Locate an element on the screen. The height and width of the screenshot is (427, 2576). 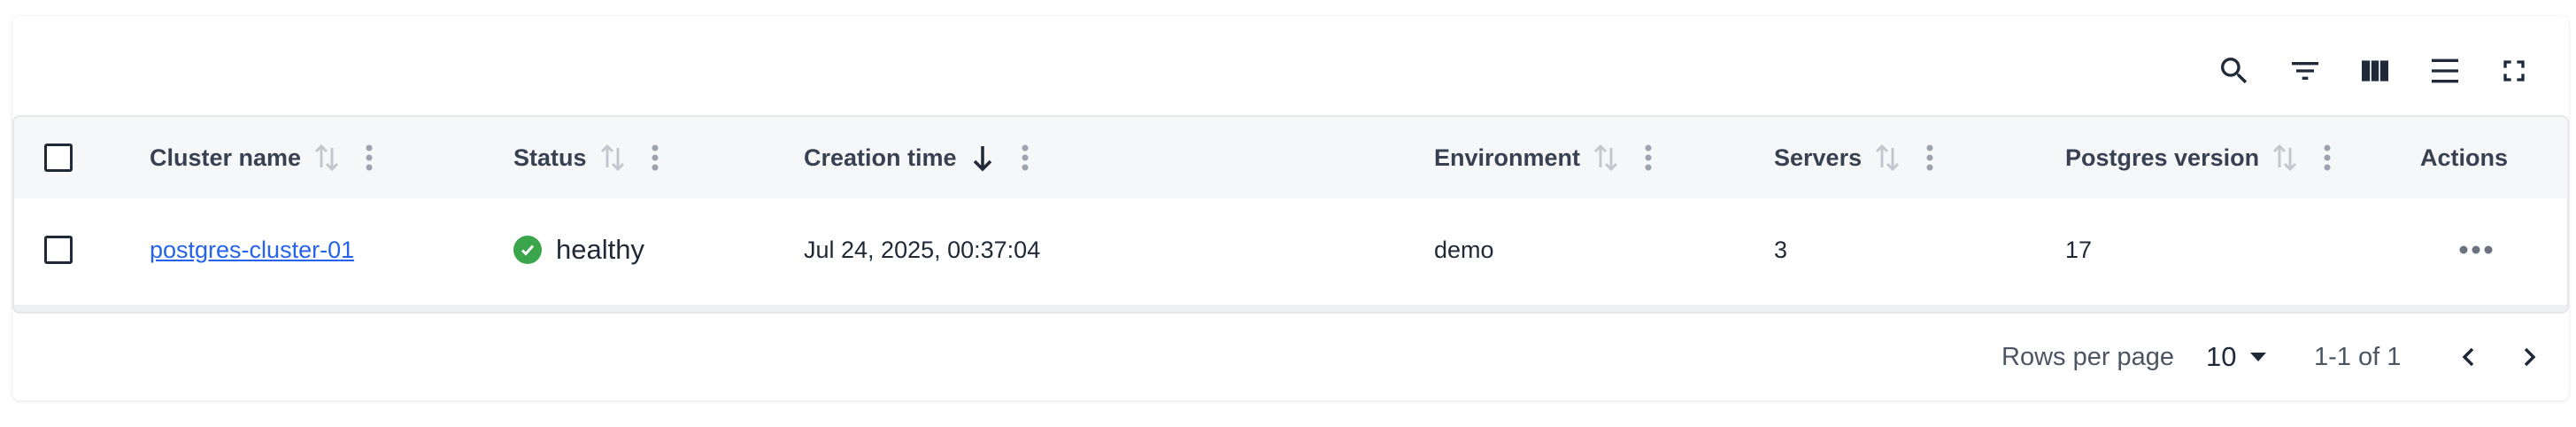
fullscreen-icon is located at coordinates (2514, 71).